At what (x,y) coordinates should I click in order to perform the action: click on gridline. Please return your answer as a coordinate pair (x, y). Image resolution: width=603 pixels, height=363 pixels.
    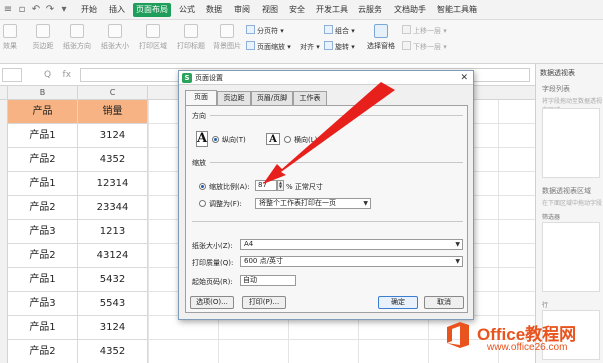
    Looking at the image, I should click on (148, 231).